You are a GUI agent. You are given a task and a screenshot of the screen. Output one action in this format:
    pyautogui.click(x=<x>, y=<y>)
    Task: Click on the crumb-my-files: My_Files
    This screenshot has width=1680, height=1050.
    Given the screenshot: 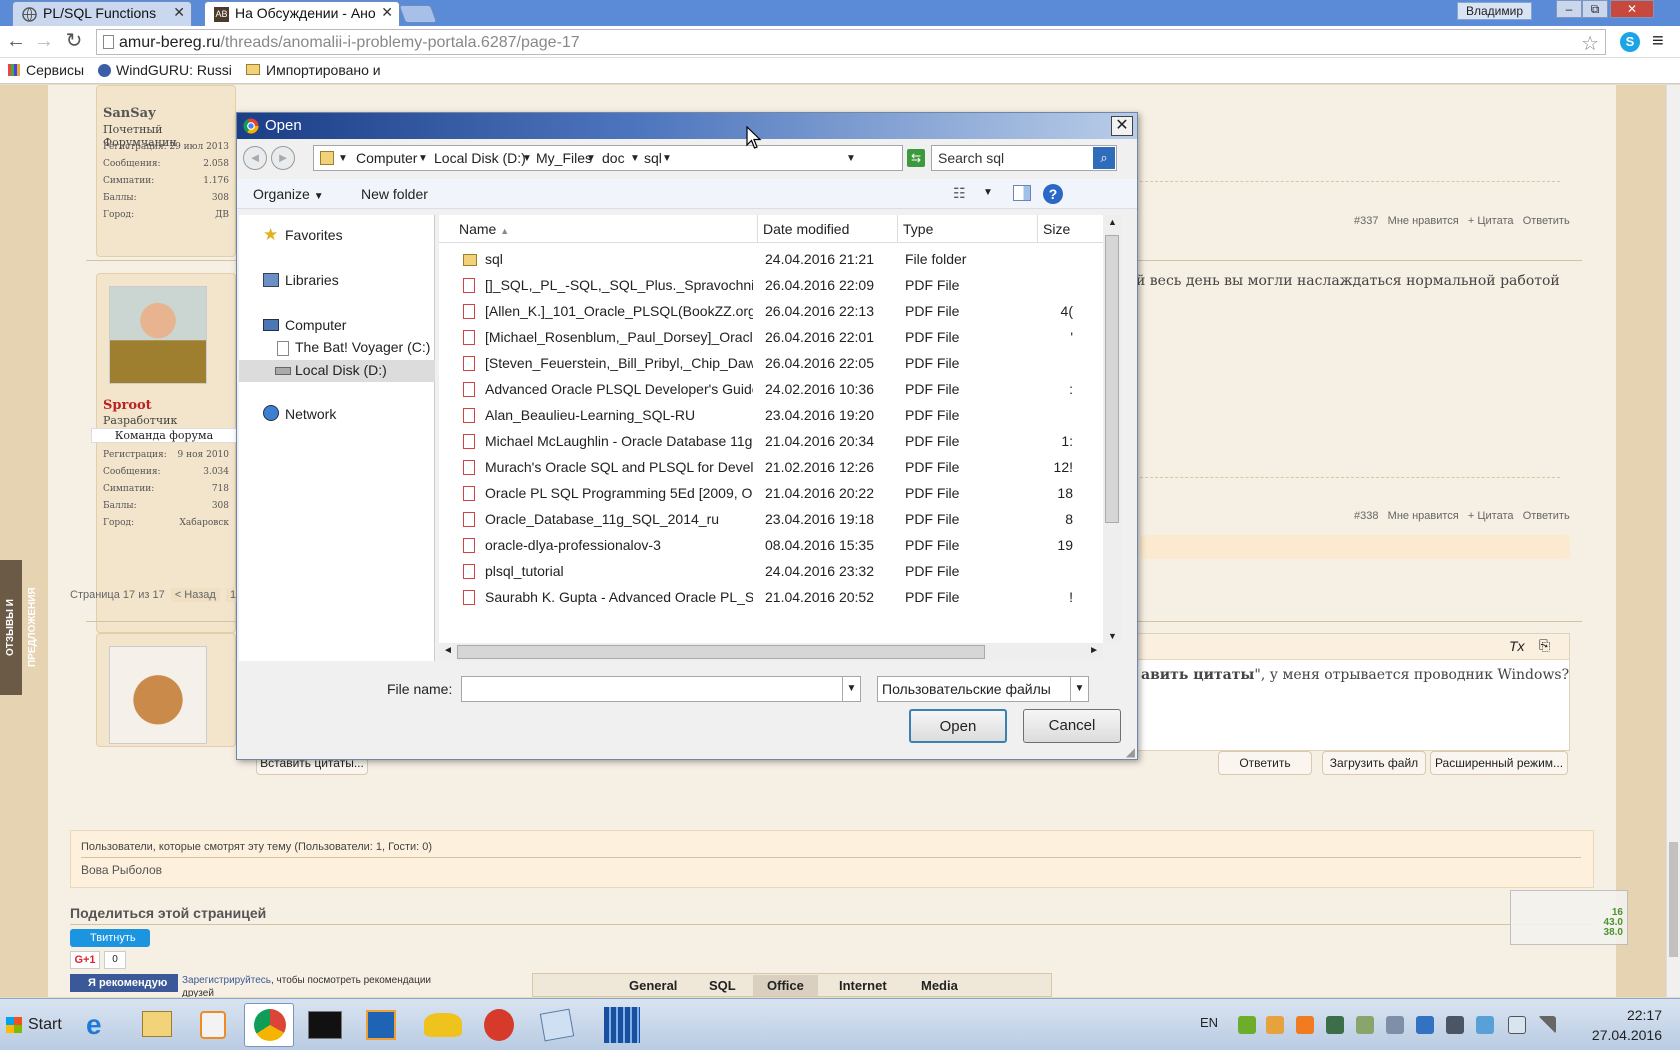 What is the action you would take?
    pyautogui.click(x=564, y=158)
    